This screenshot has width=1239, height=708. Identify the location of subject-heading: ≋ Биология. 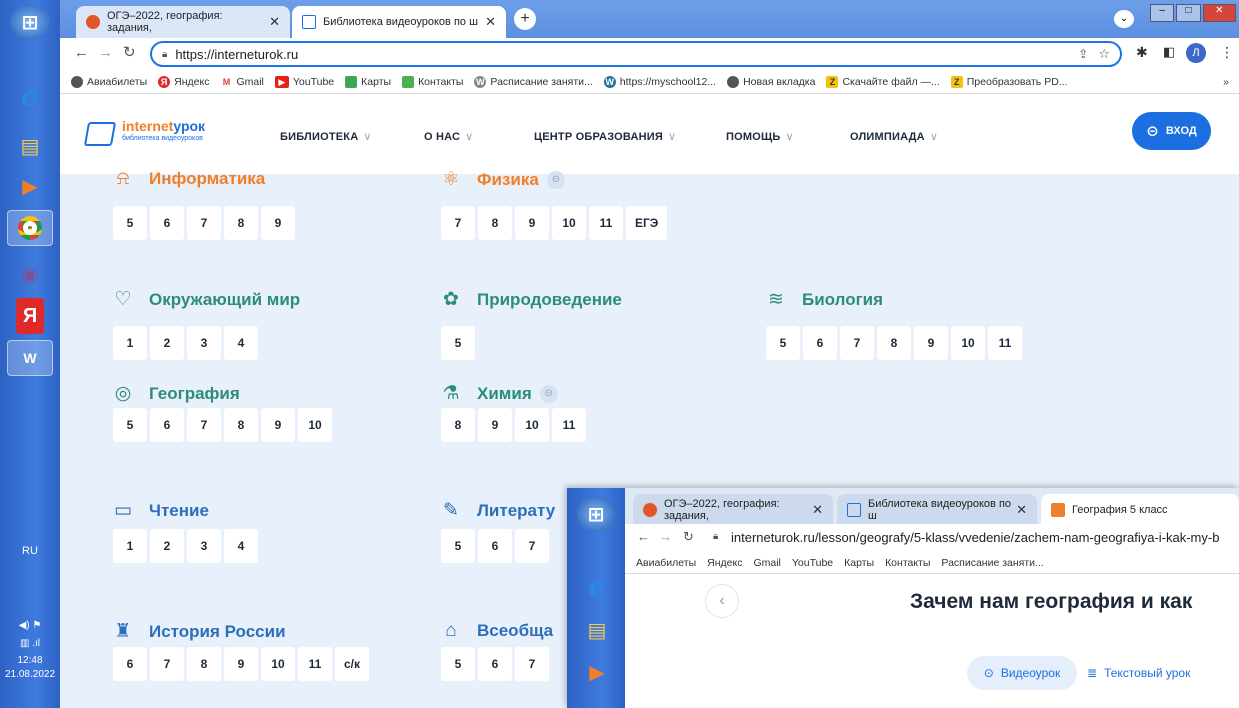
(824, 299).